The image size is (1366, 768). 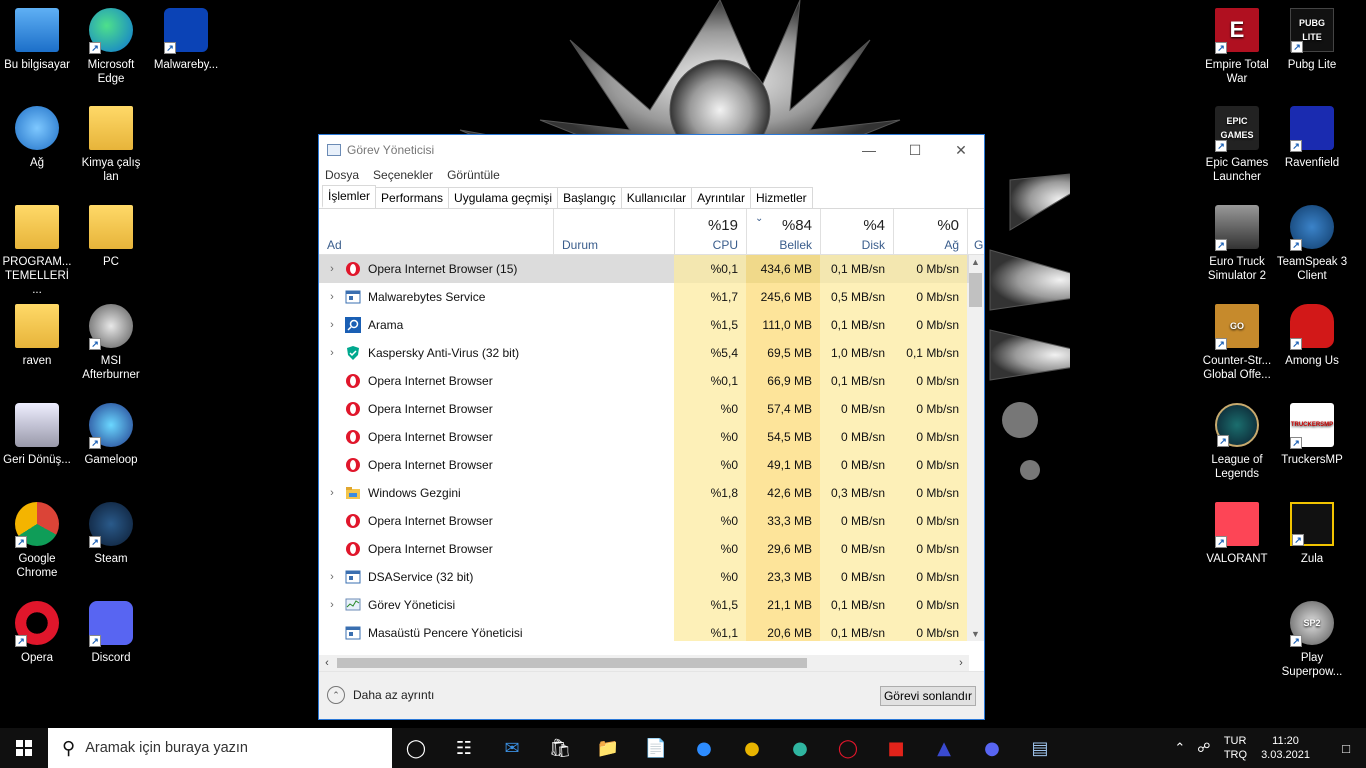 I want to click on desktop-icon: EPIC GAMES ↗ Epic Games Launcher, so click(x=1237, y=145).